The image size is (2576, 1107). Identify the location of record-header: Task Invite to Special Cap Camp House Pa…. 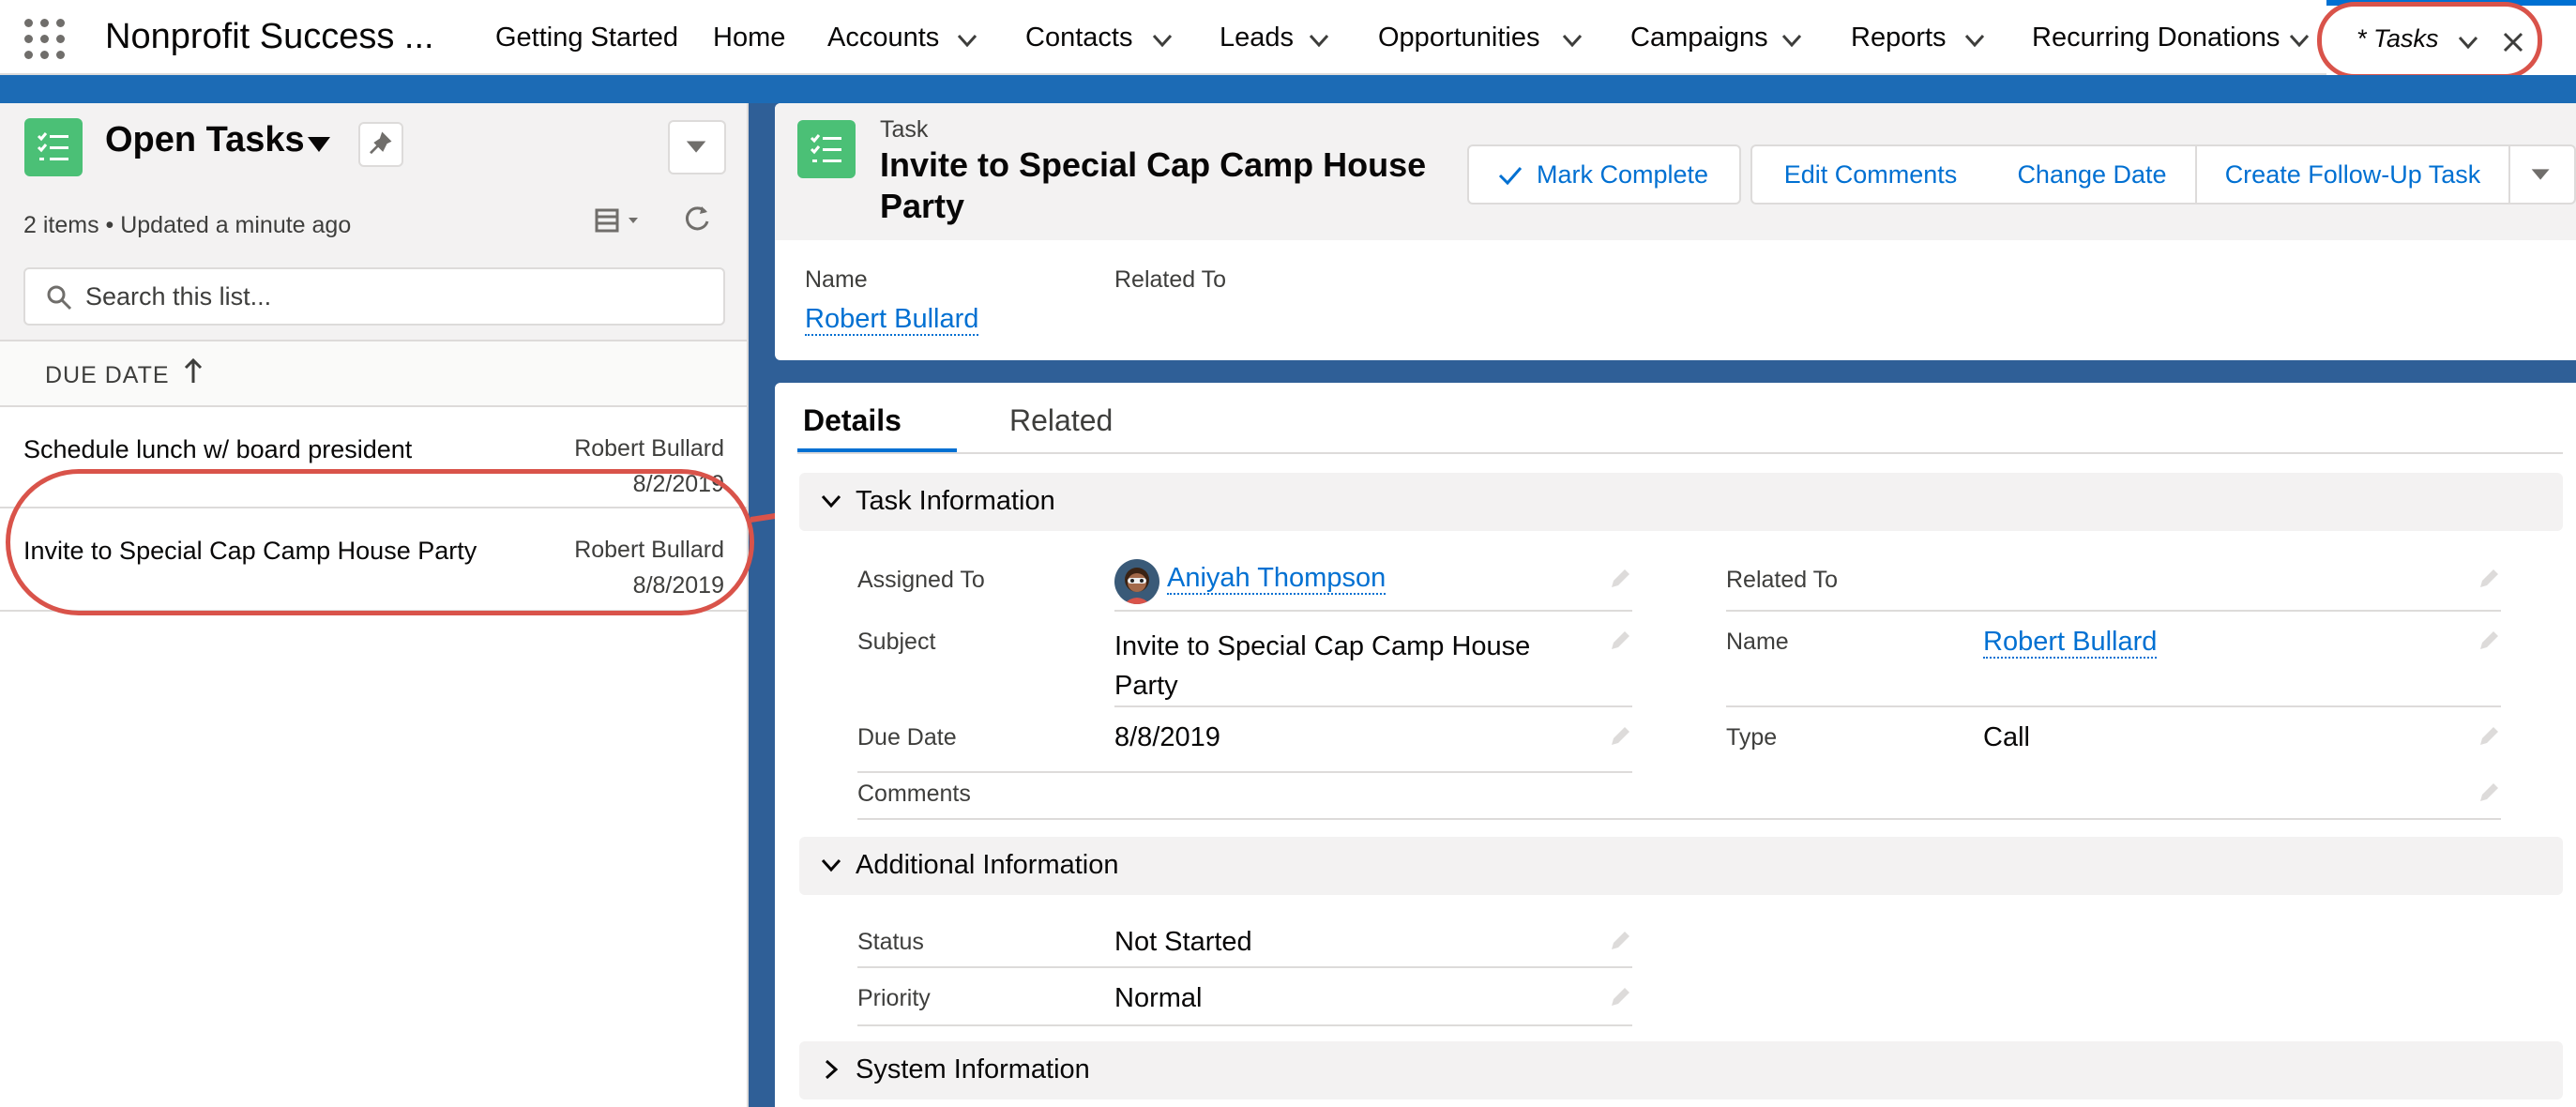
(1676, 171).